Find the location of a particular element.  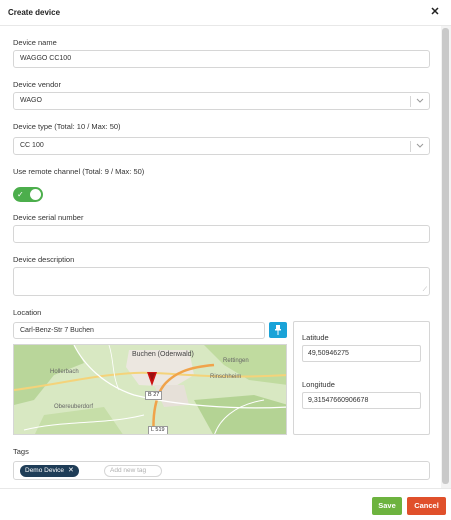

remote-channel-label: Use remote channel (Total: 9 / Max: 50) is located at coordinates (79, 171).